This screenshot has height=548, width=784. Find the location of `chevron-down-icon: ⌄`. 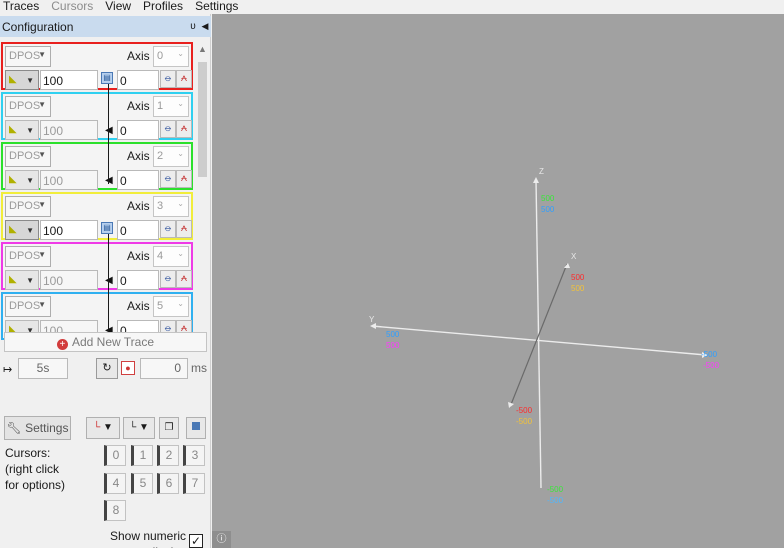

chevron-down-icon: ⌄ is located at coordinates (180, 103).